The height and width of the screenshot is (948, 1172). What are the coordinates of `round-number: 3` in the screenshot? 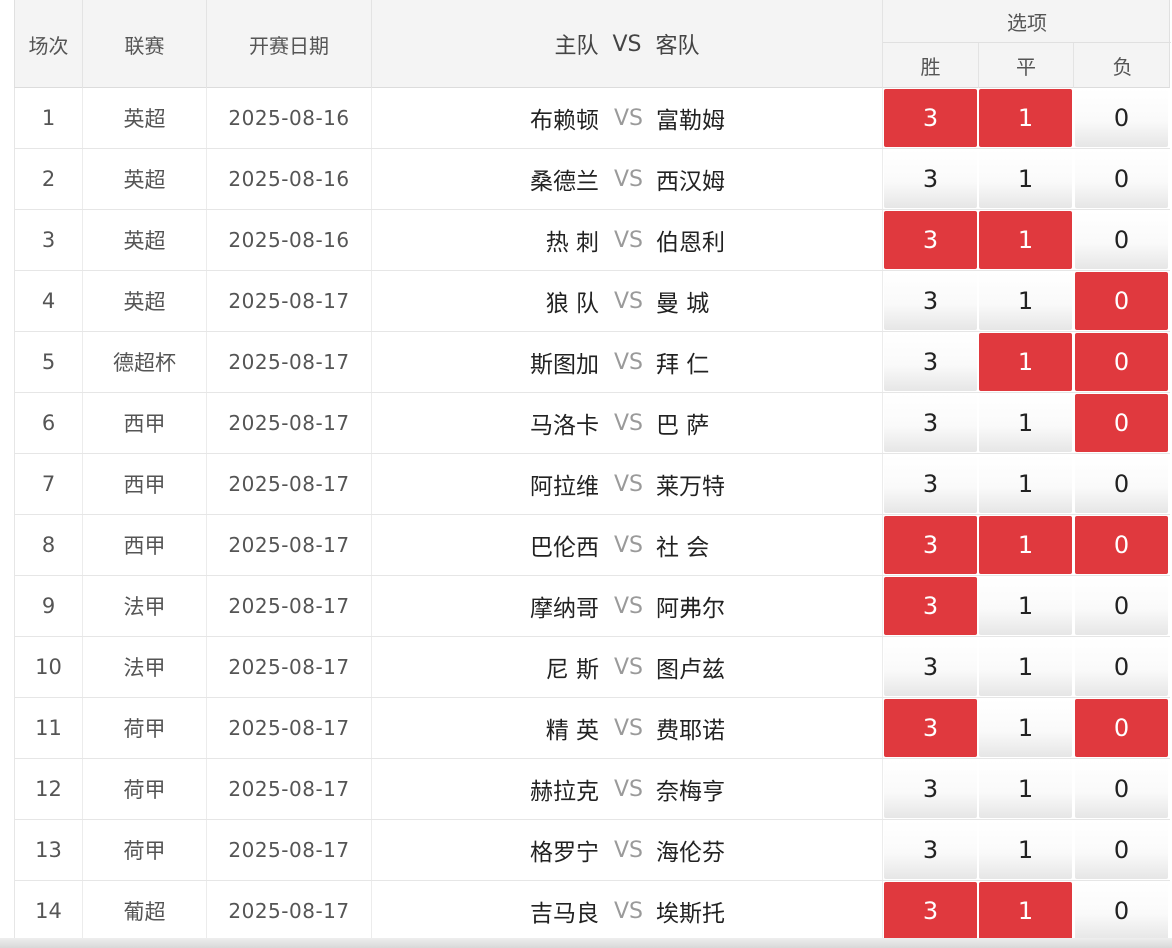 It's located at (49, 240).